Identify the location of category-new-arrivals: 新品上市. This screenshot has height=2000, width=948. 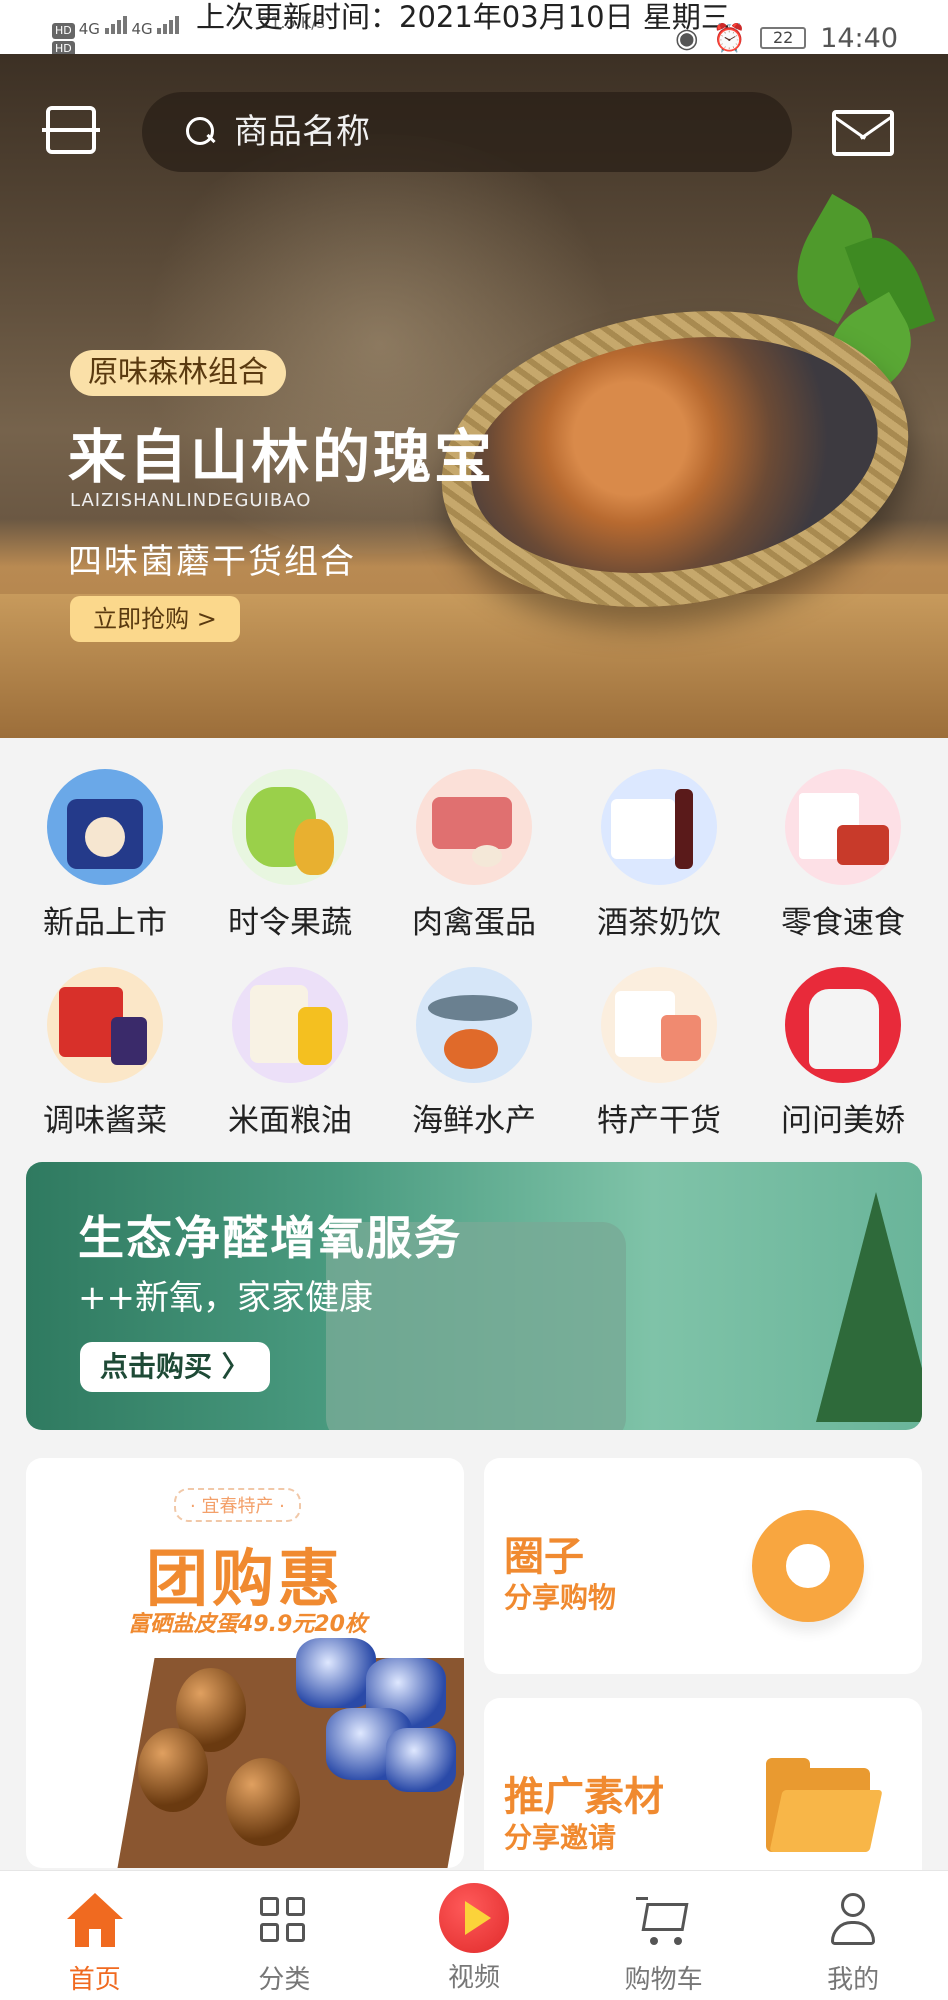
(105, 854).